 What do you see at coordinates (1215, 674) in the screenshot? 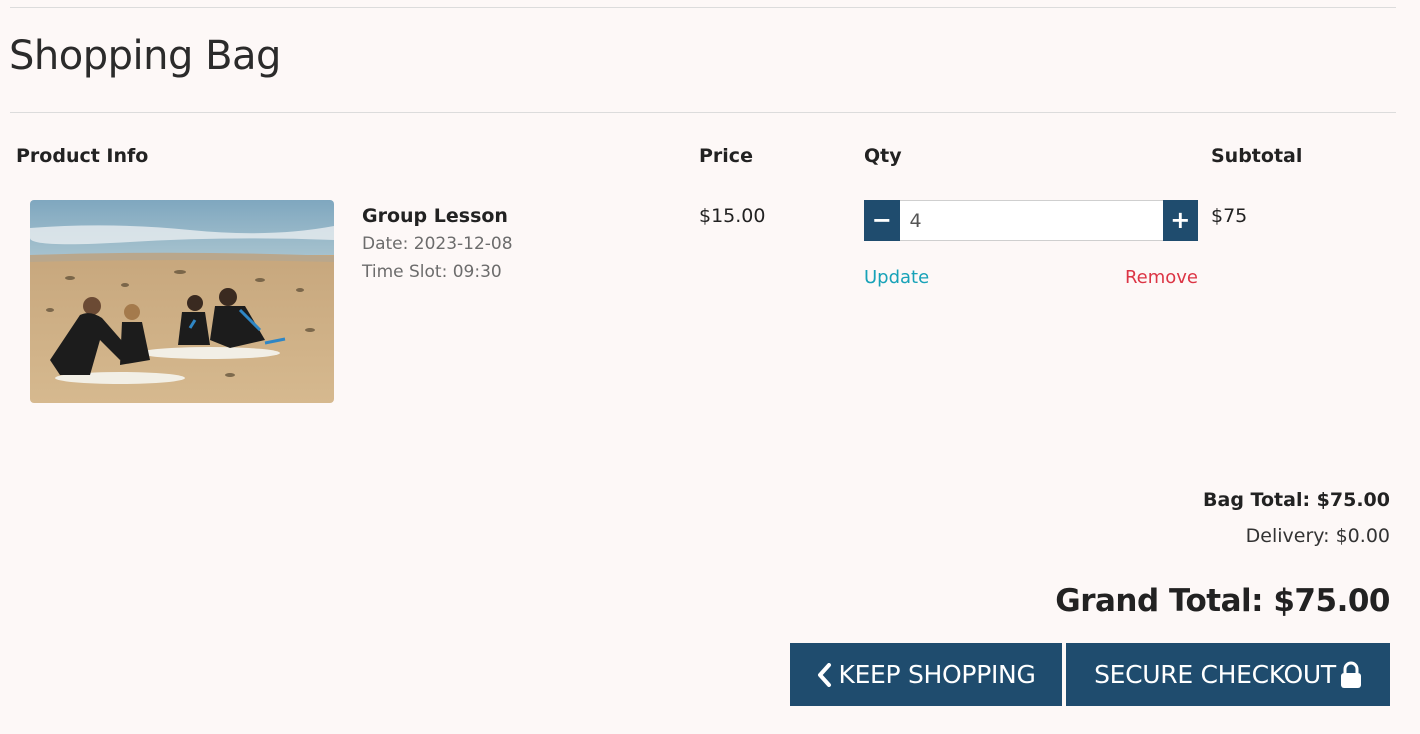
I see `secure-checkout-label: SECURE CHECKOUT` at bounding box center [1215, 674].